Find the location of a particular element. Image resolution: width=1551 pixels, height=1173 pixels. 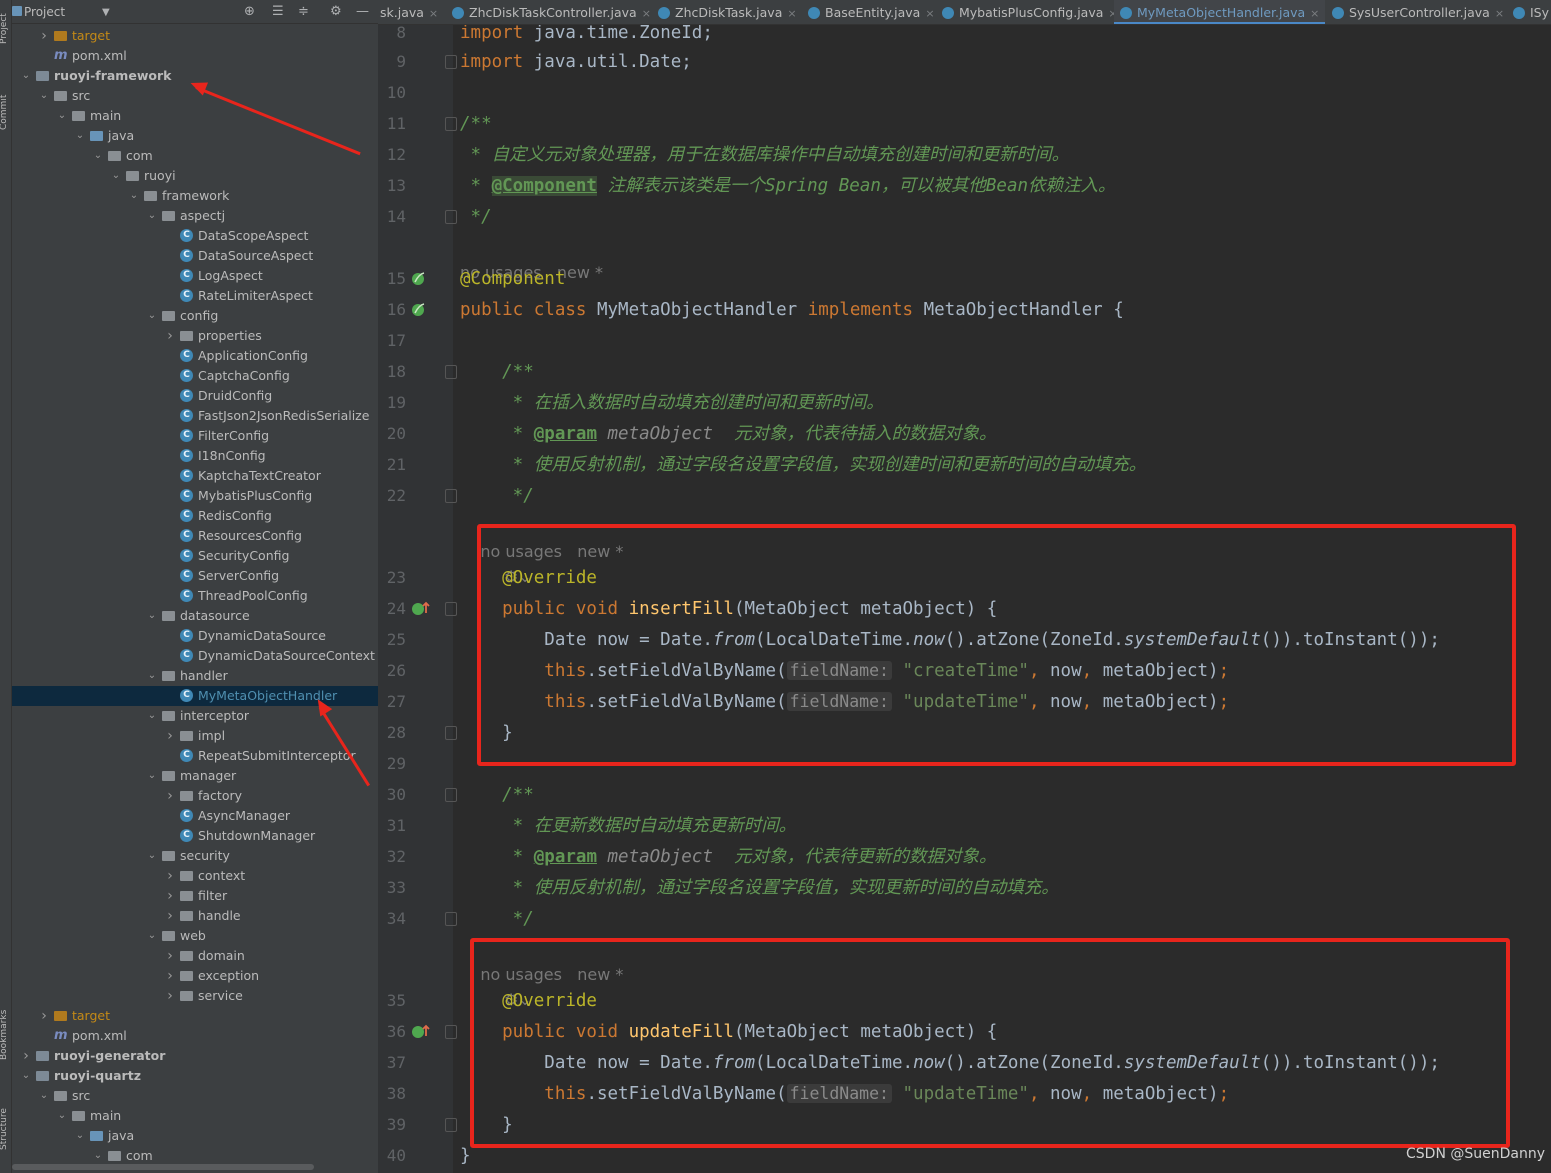

gear-icon: ⚙ is located at coordinates (336, 11).